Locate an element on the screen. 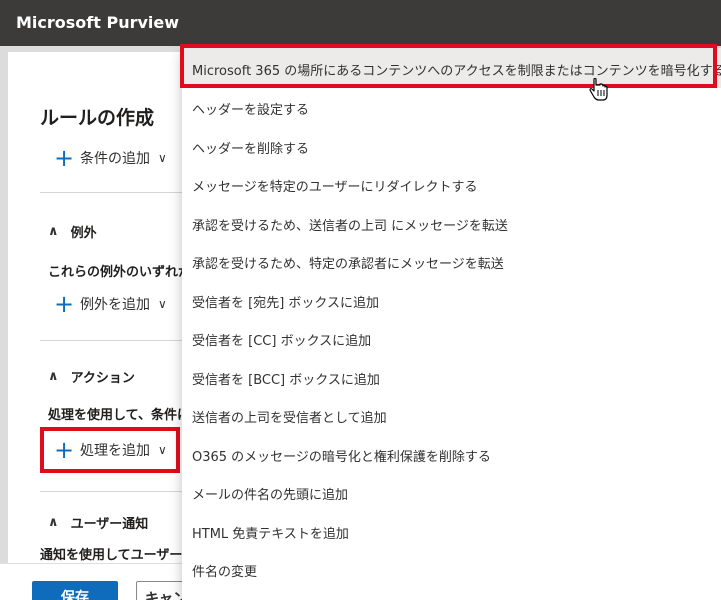 This screenshot has height=600, width=721. actions-heading: アクション is located at coordinates (102, 378).